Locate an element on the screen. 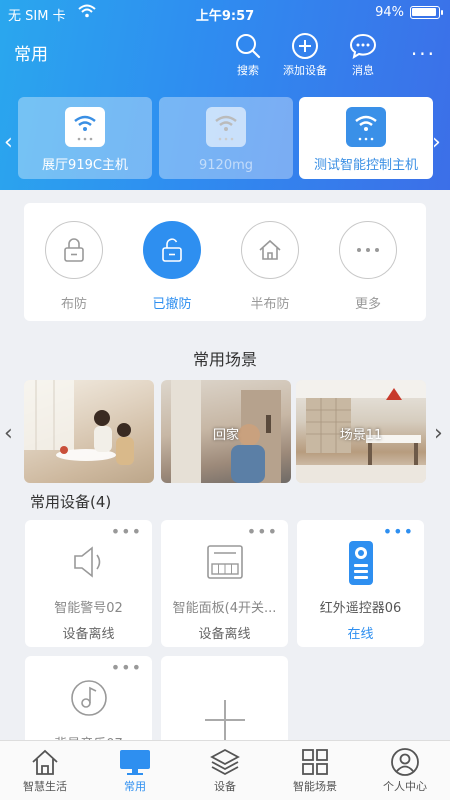  more-icon is located at coordinates (368, 250).